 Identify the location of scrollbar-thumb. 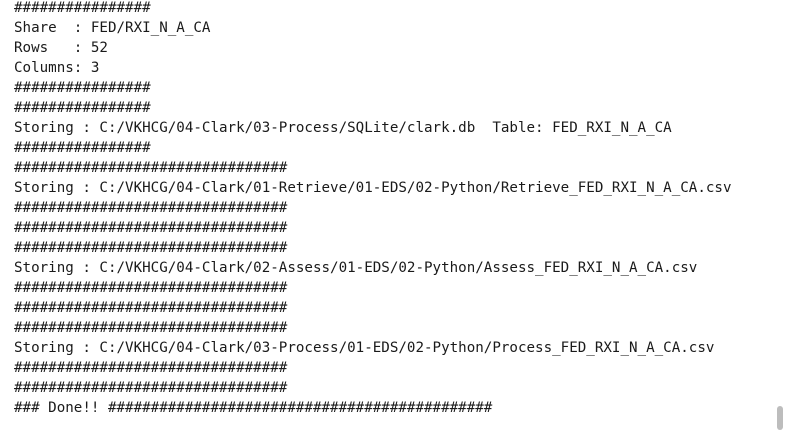
(780, 418).